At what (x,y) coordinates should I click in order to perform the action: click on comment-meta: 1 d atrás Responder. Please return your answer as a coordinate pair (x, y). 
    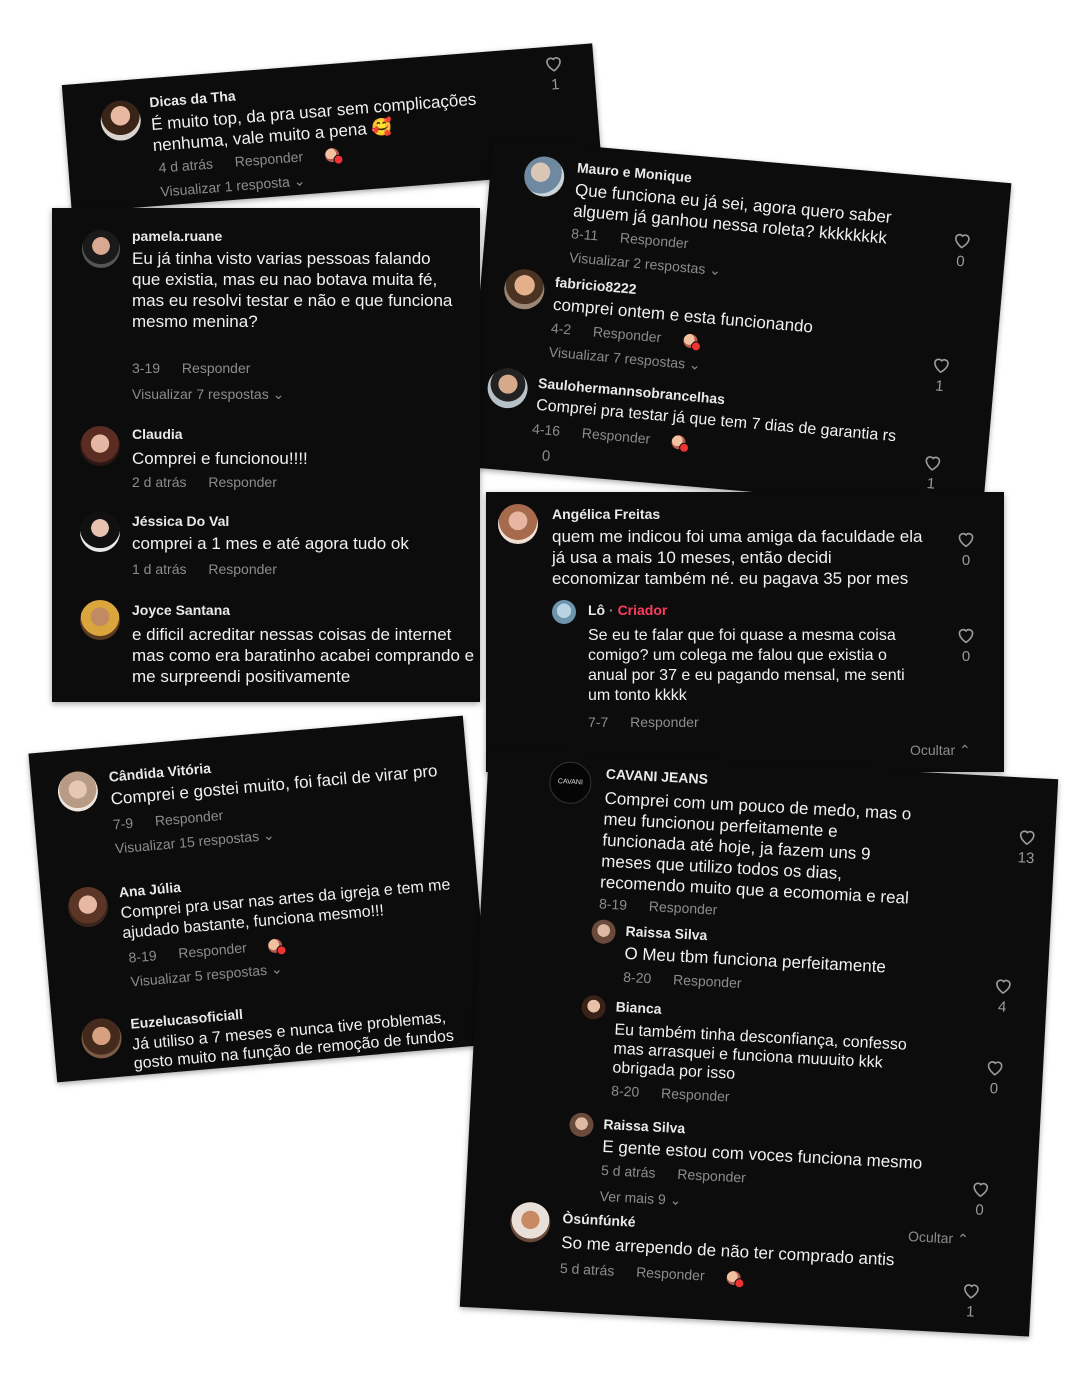
    Looking at the image, I should click on (213, 569).